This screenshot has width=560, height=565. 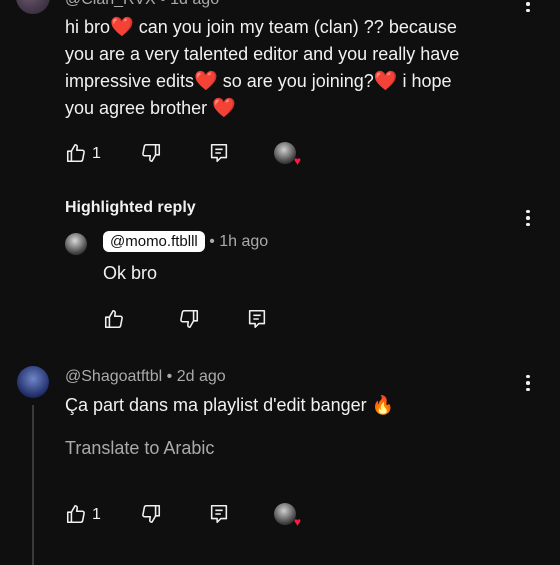 What do you see at coordinates (383, 405) in the screenshot?
I see `fire-emoji: 🔥` at bounding box center [383, 405].